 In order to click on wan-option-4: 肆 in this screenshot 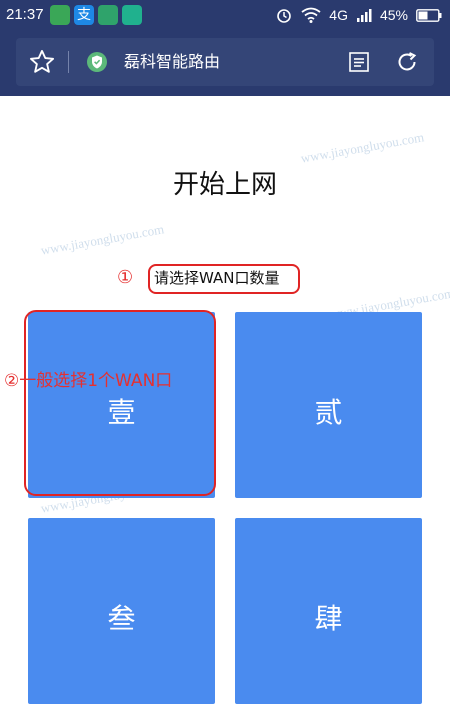, I will do `click(328, 611)`.